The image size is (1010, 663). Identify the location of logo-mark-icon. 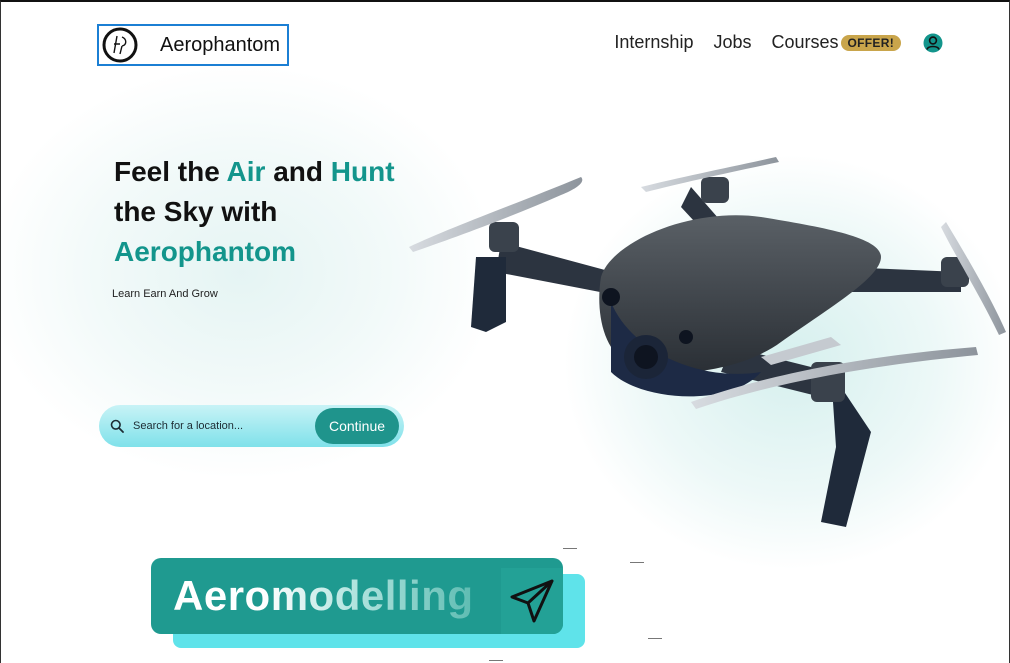
(120, 45).